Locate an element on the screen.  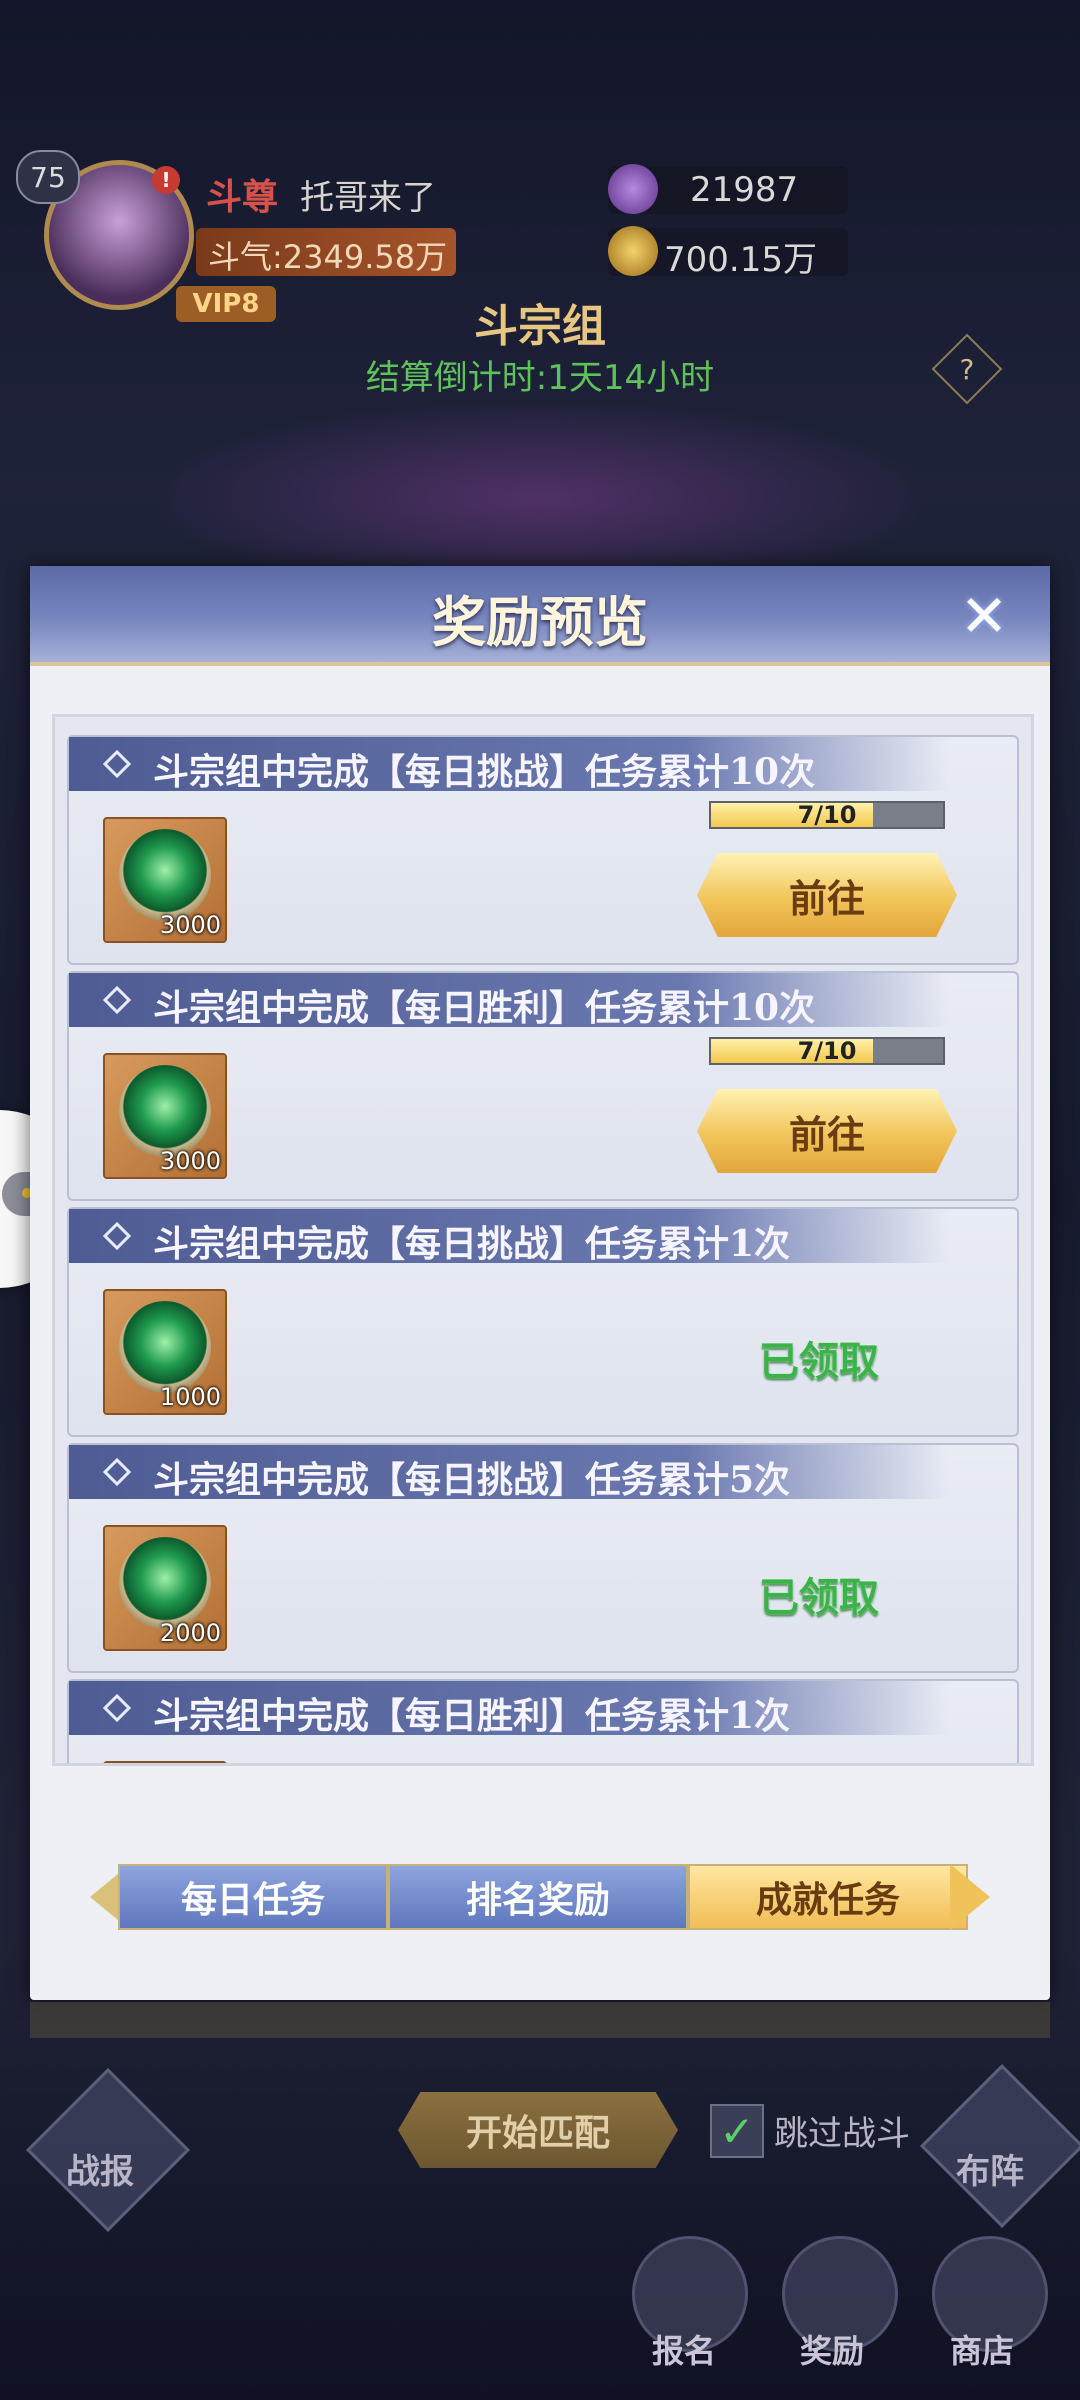
task-header: 斗宗组中完成【每日胜利】任务累计10次 is located at coordinates (509, 1001).